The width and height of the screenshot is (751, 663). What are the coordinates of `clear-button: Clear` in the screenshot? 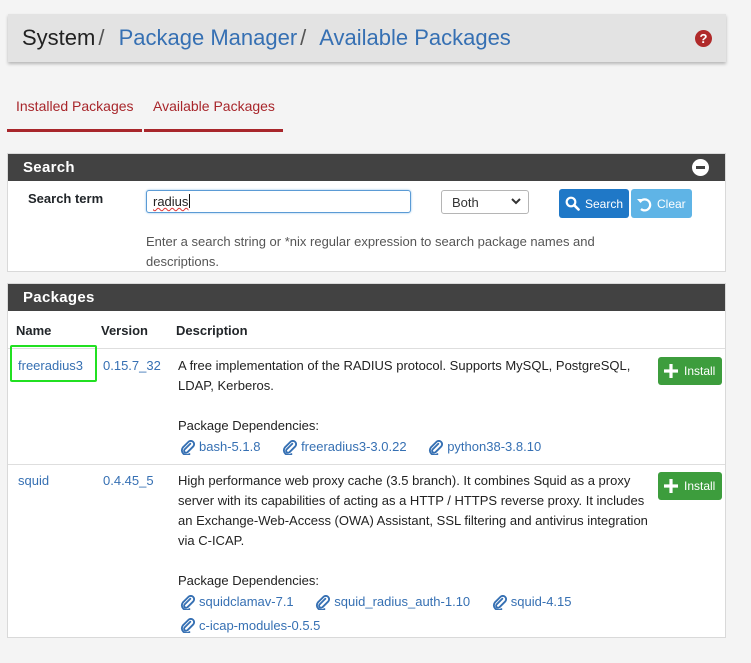 It's located at (661, 203).